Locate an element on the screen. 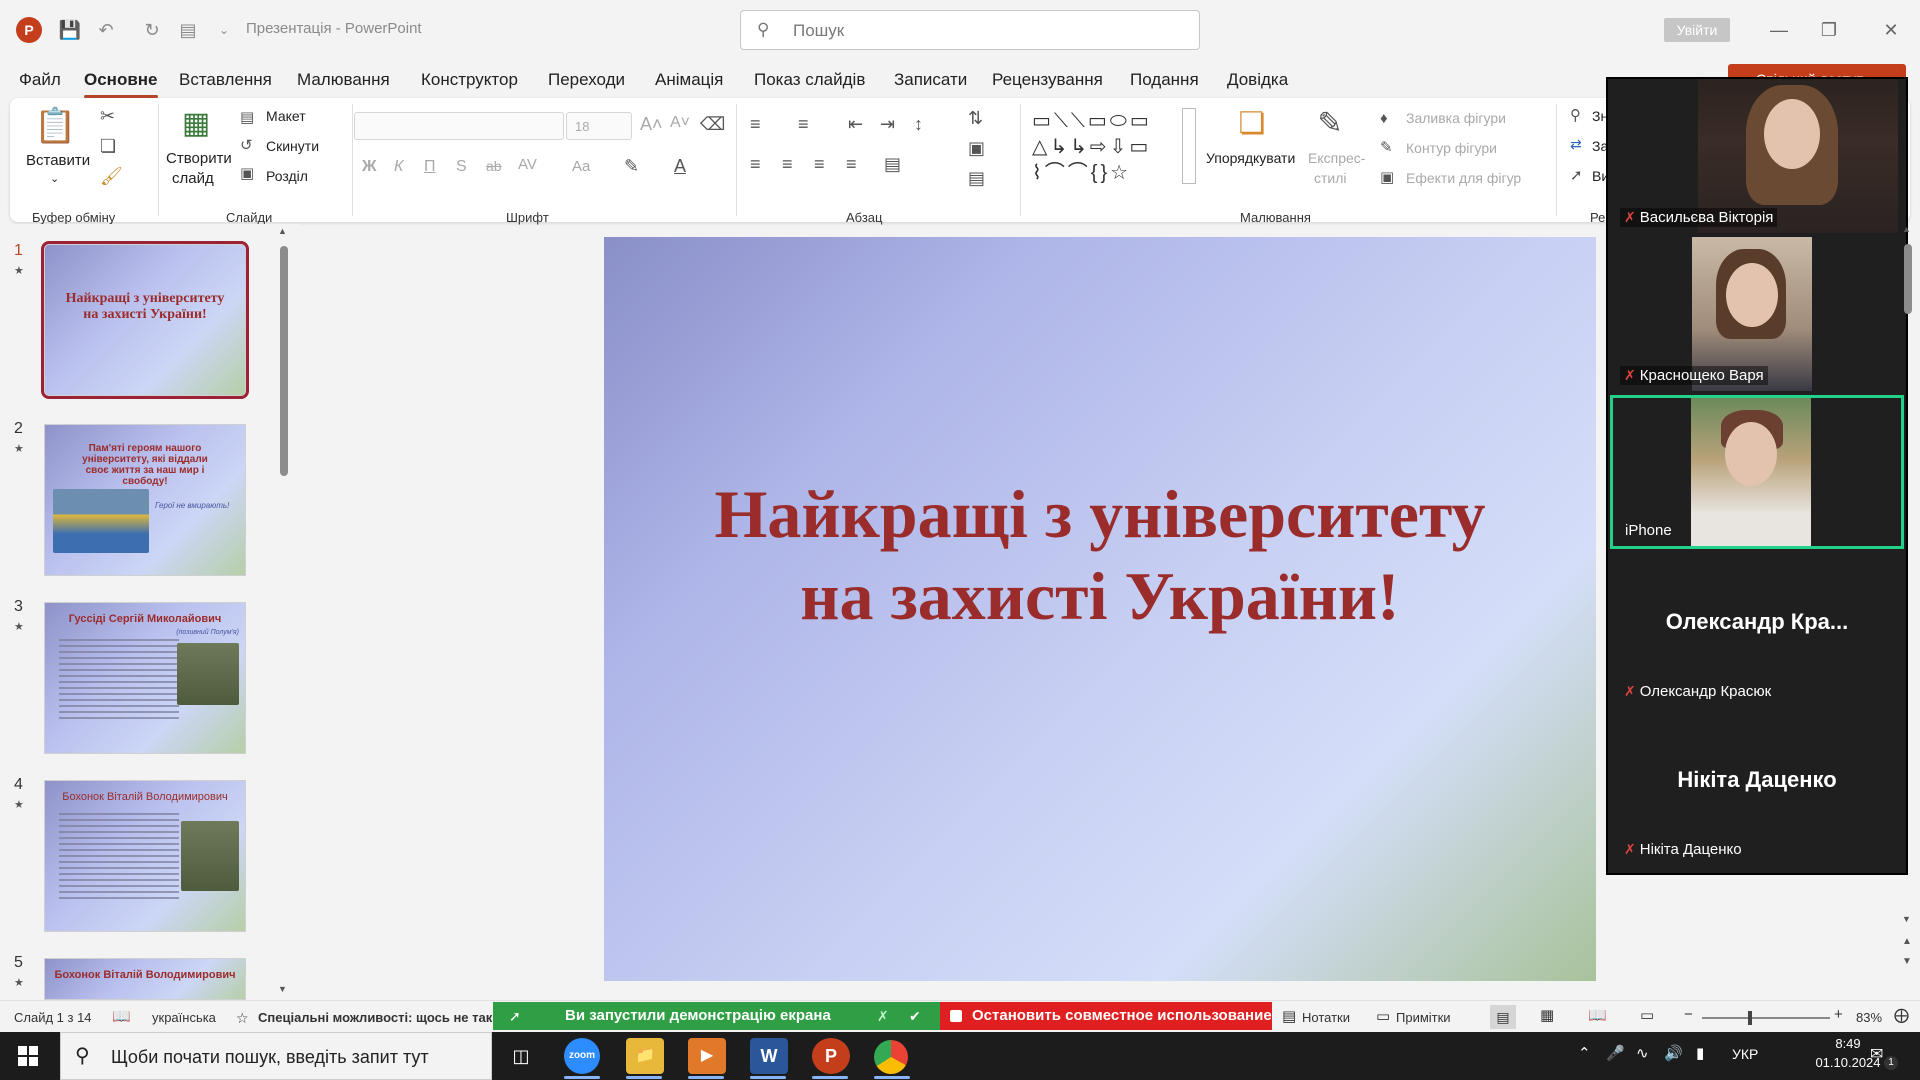  arrange-button: Упорядкувати is located at coordinates (1250, 158).